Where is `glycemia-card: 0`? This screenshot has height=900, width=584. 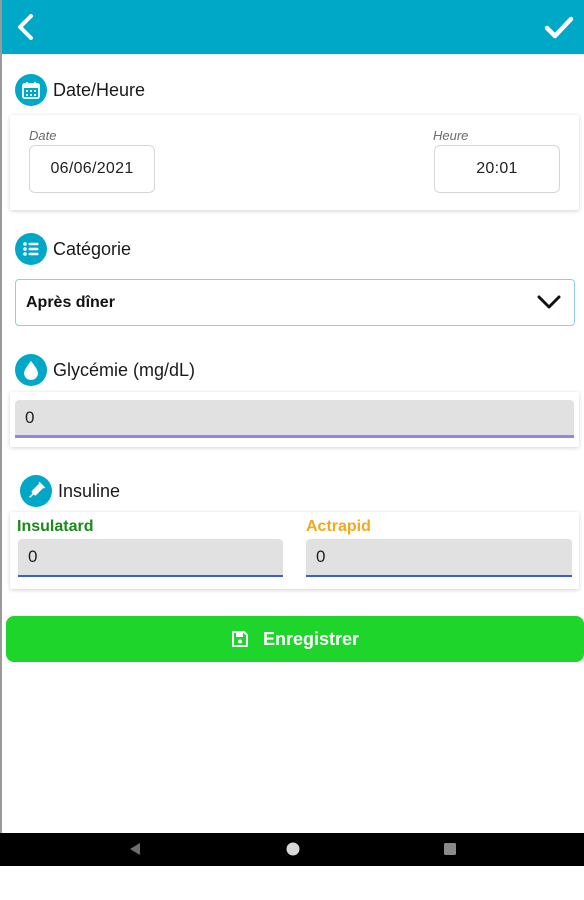 glycemia-card: 0 is located at coordinates (294, 419).